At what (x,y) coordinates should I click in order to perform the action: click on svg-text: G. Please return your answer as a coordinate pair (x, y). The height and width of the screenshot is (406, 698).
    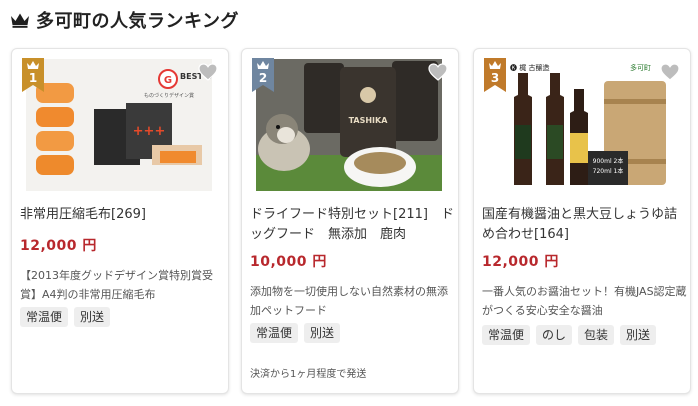
    Looking at the image, I should click on (168, 80).